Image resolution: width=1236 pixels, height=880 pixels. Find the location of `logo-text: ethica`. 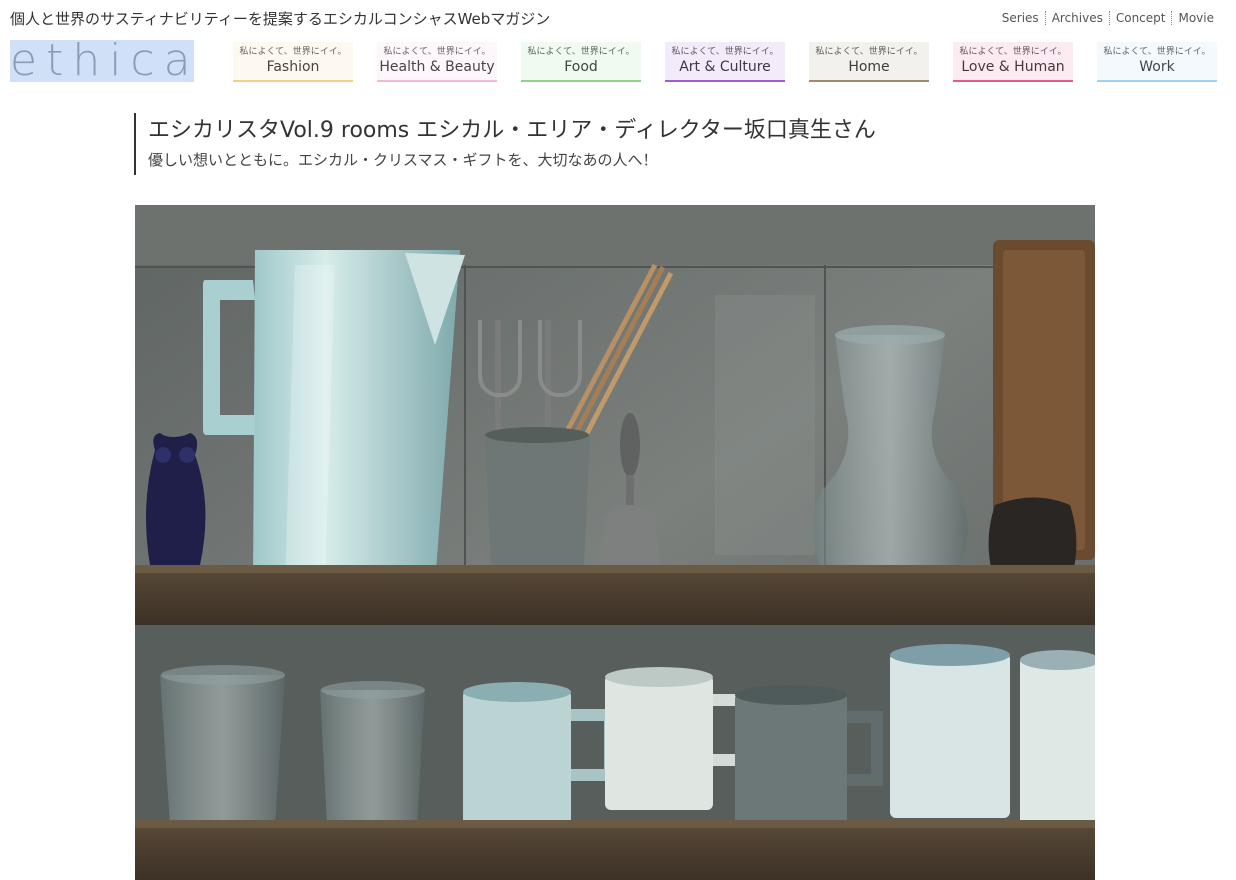

logo-text: ethica is located at coordinates (105, 60).